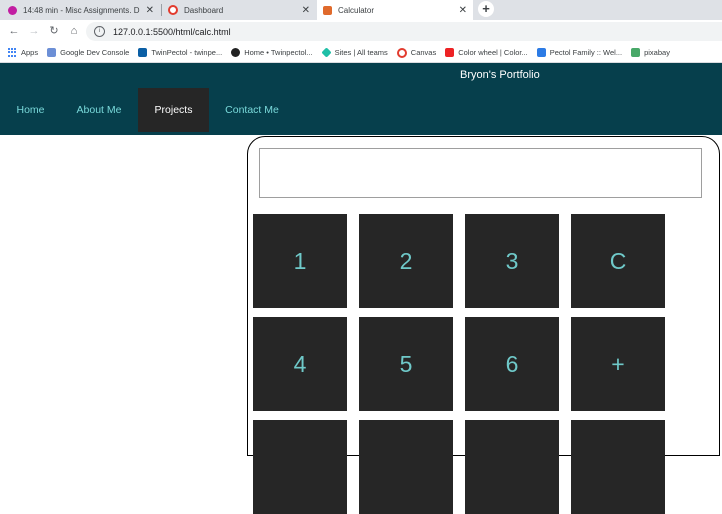 The image size is (722, 514). I want to click on nav-projects: Projects, so click(173, 110).